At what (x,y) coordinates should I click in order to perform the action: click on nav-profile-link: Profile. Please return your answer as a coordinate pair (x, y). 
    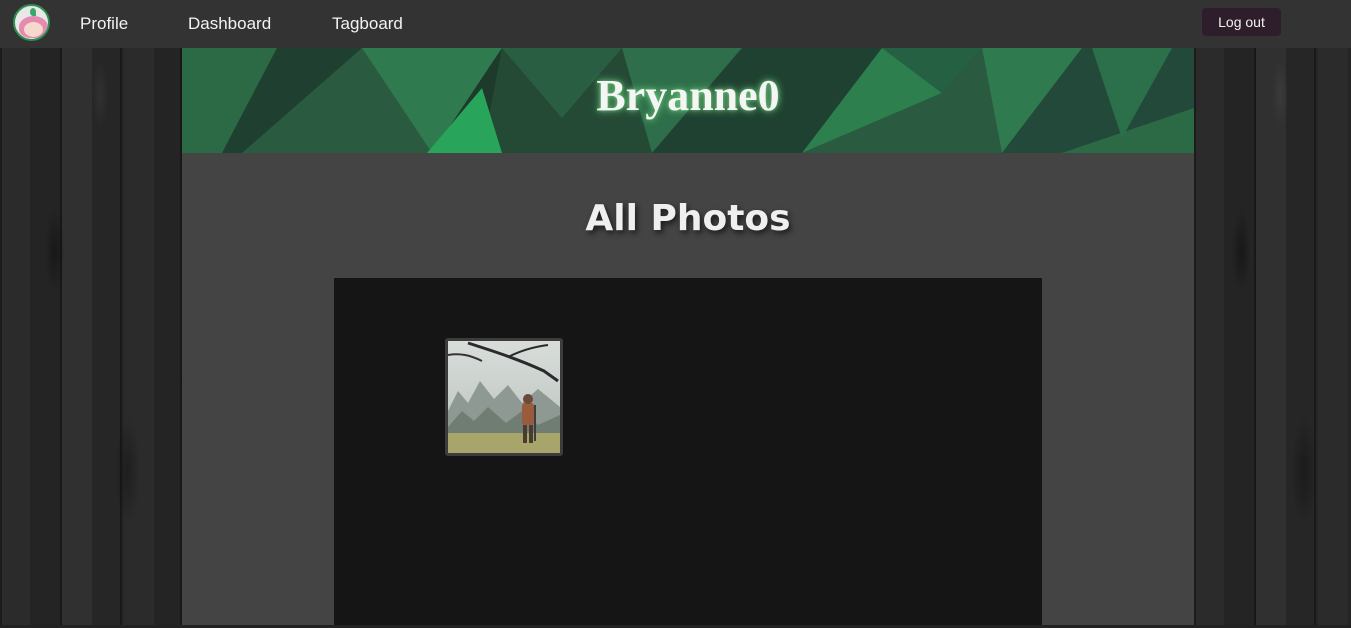
    Looking at the image, I should click on (104, 23).